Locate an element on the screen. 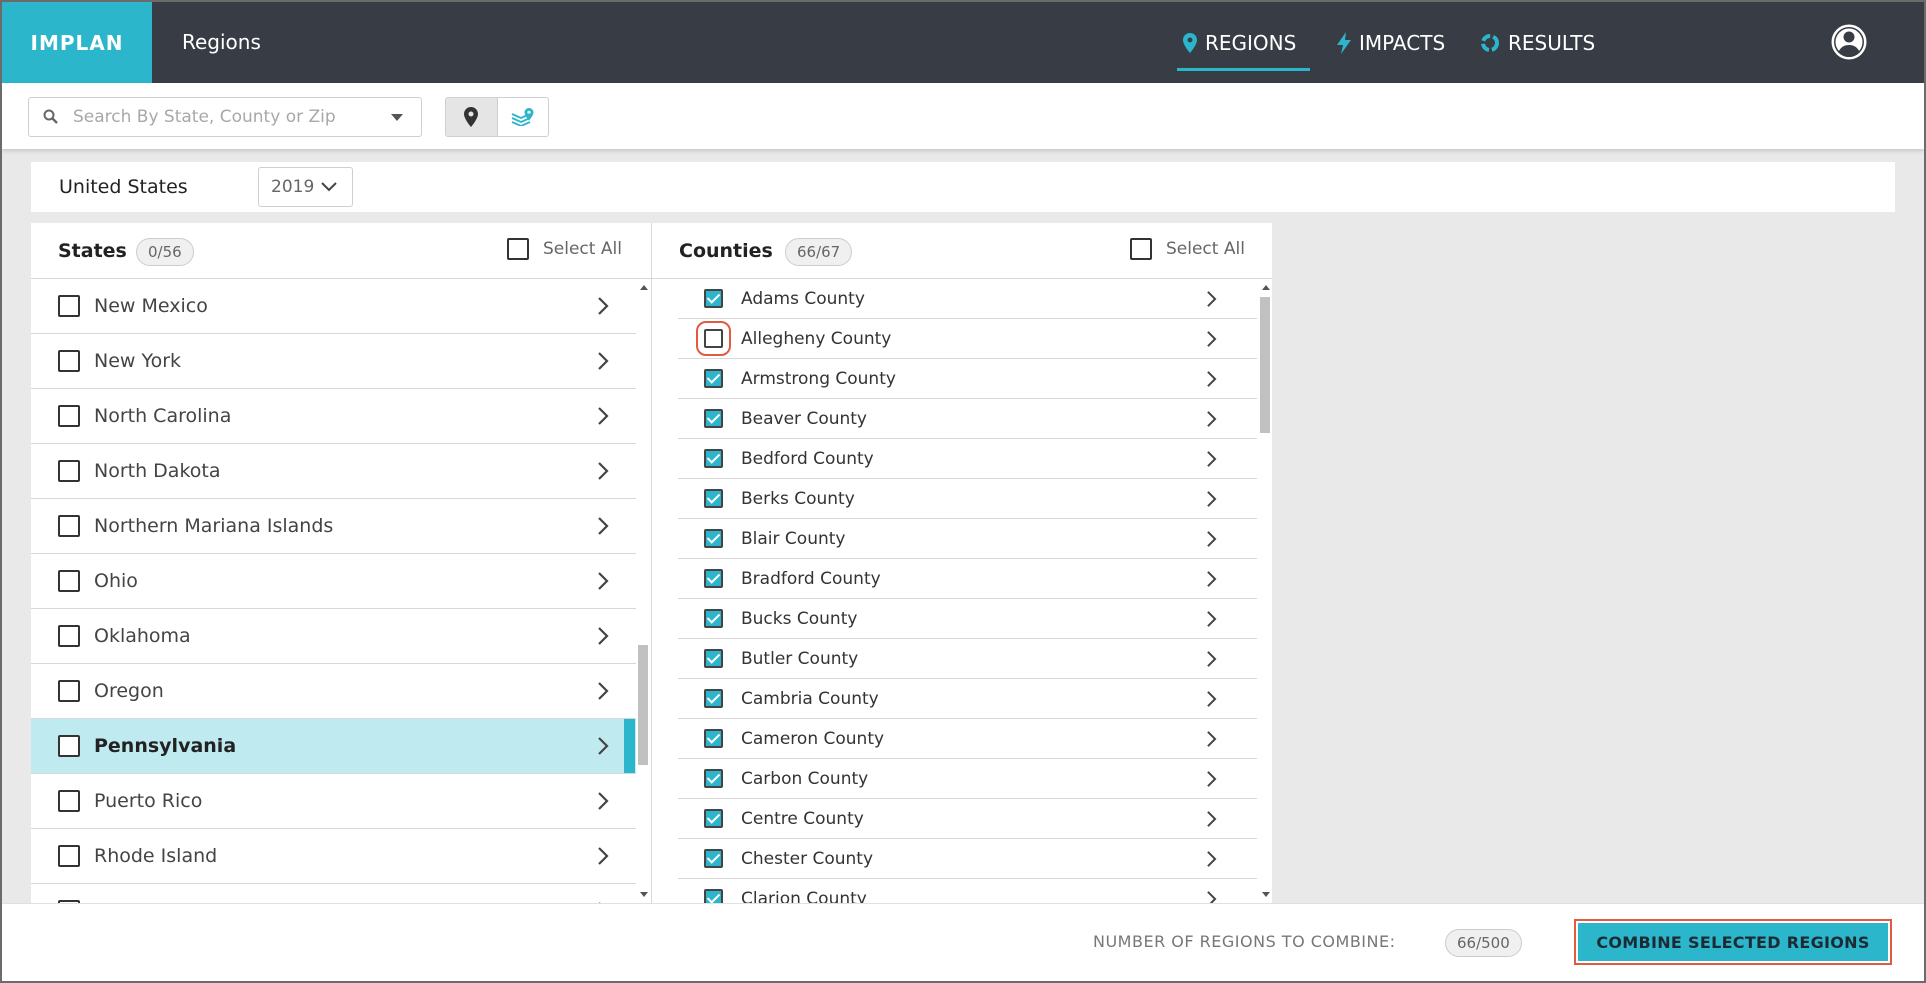 The height and width of the screenshot is (983, 1926). state-row: Puerto Rico is located at coordinates (333, 801).